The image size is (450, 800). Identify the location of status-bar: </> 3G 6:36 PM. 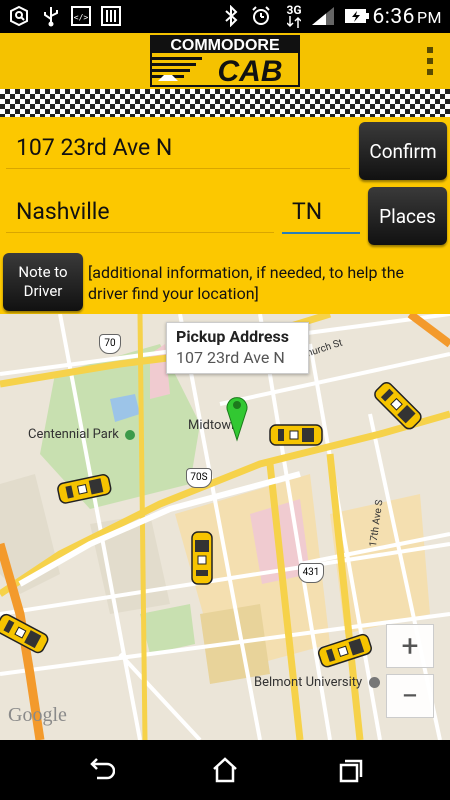
(225, 16).